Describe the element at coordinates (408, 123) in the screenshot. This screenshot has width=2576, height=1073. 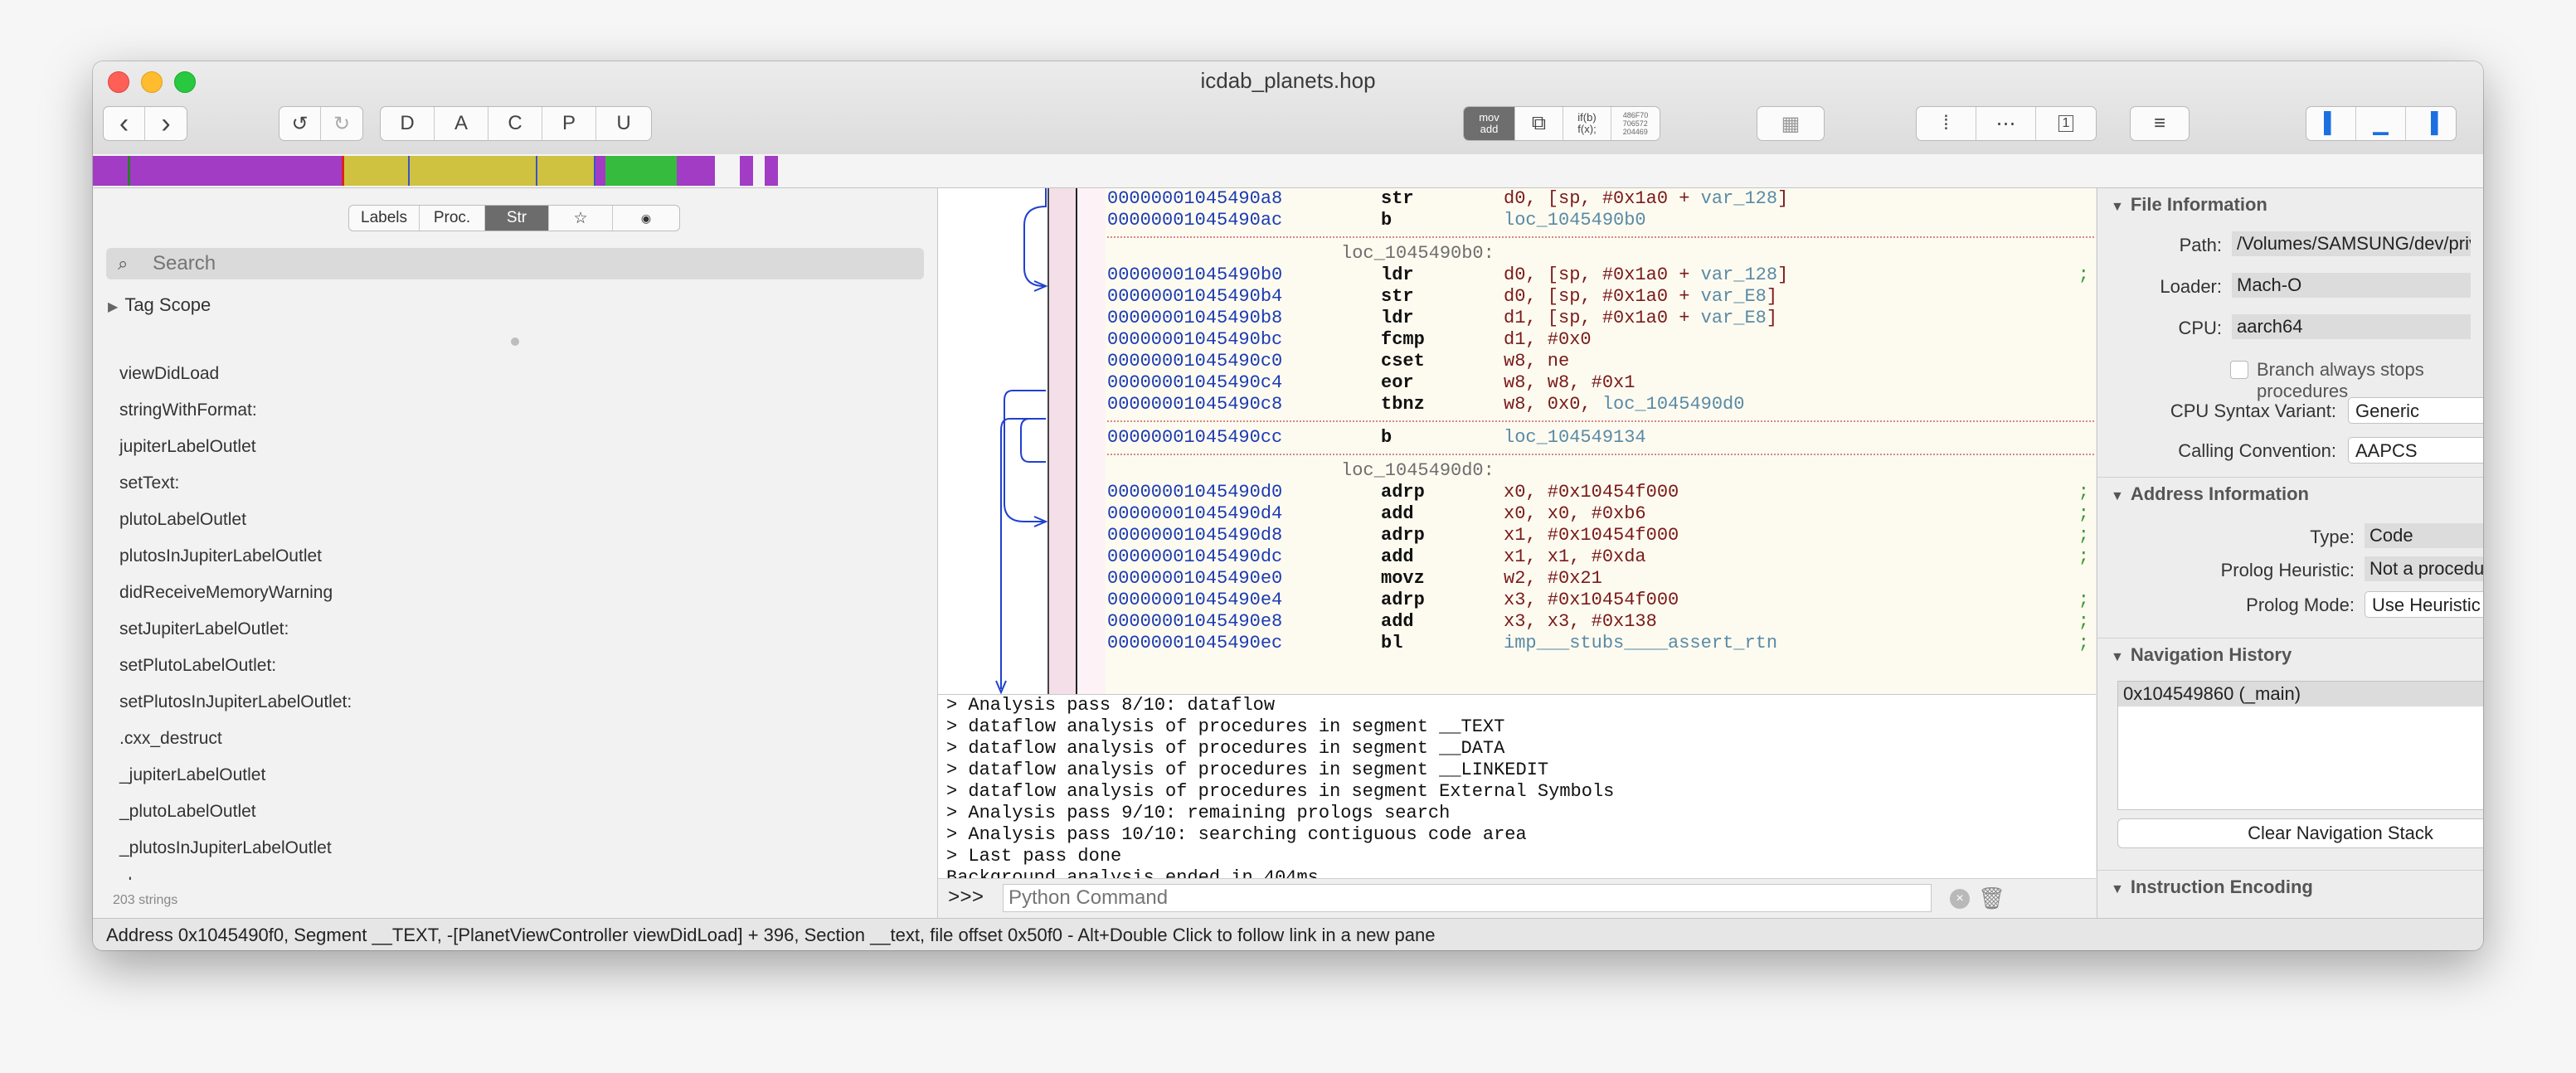
I see `mode-data-button: D` at that location.